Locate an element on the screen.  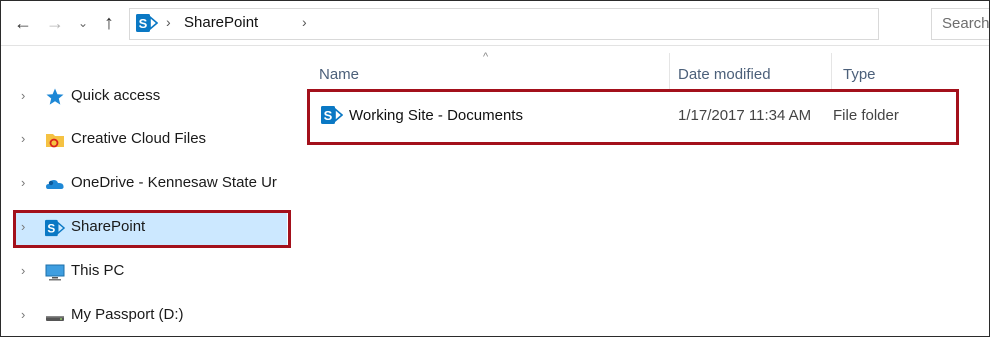
sidebar-item-my-passport: › My Passport (D:) is located at coordinates (151, 316).